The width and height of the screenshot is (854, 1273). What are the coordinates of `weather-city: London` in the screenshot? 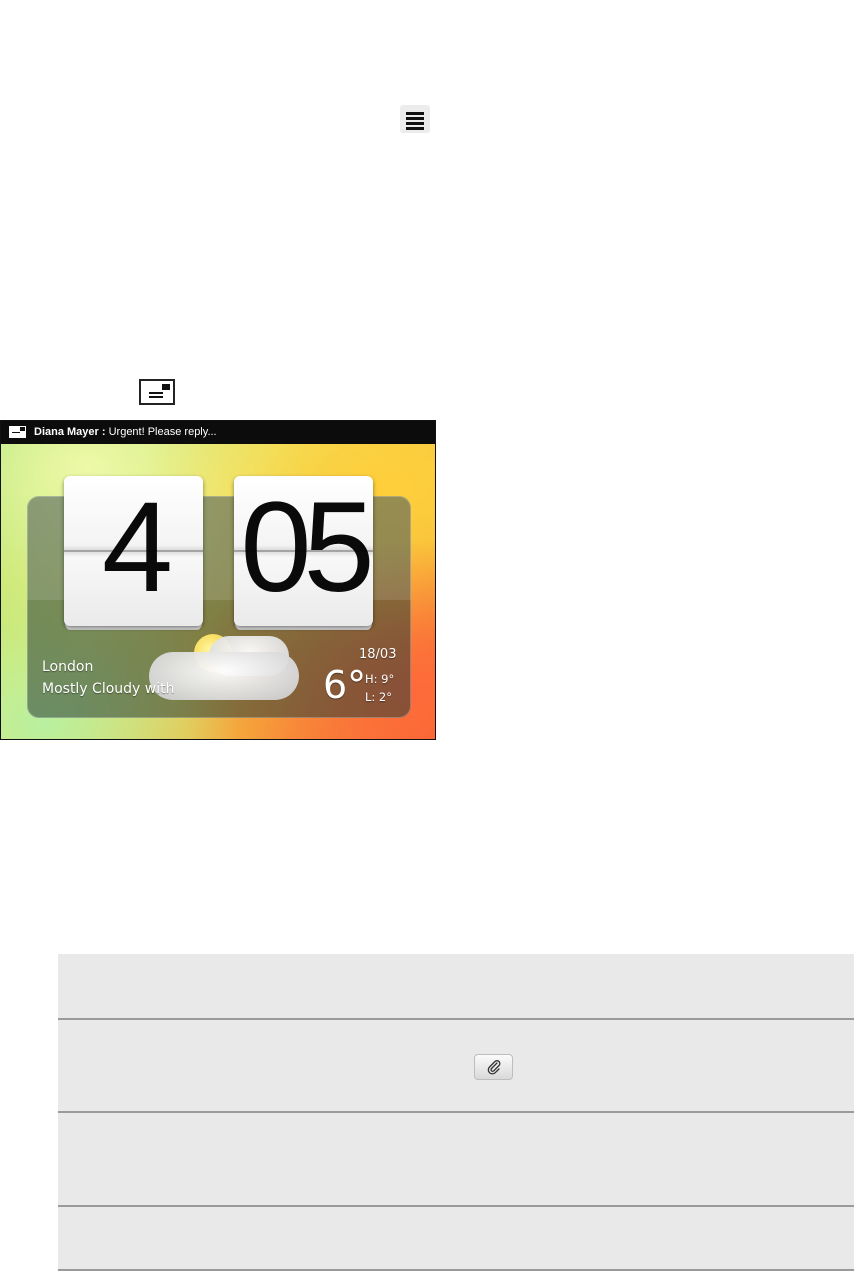 It's located at (68, 667).